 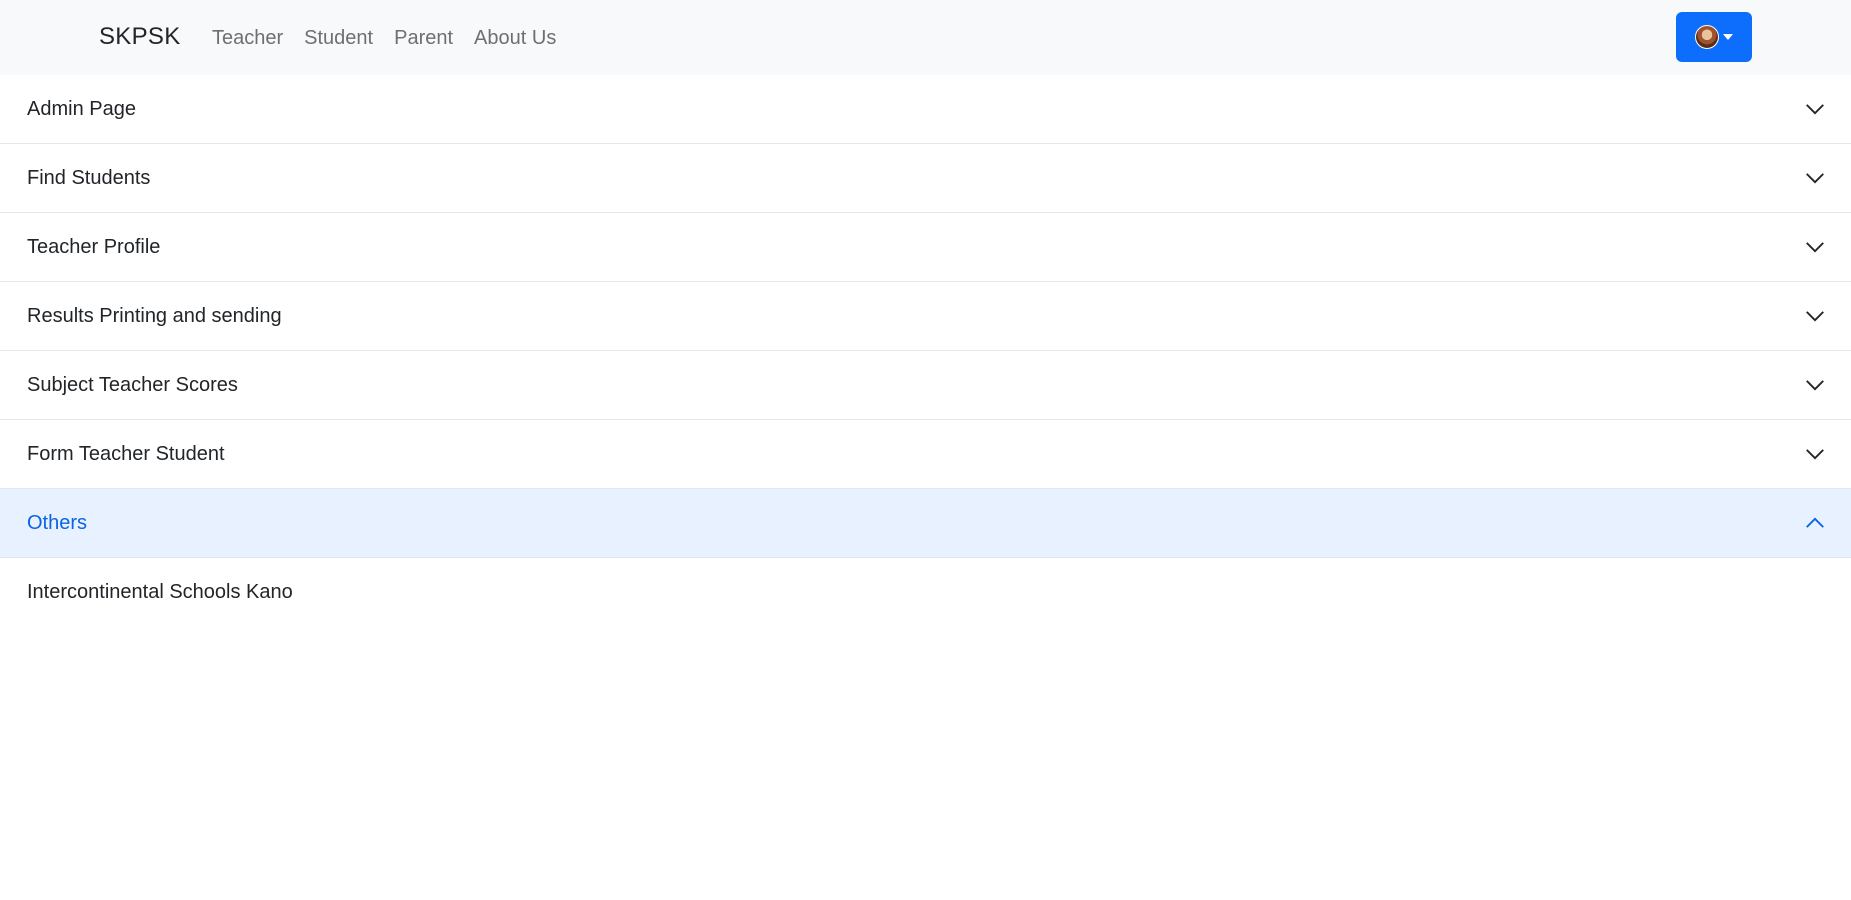 What do you see at coordinates (89, 178) in the screenshot?
I see `accordion-item-label: Find Students` at bounding box center [89, 178].